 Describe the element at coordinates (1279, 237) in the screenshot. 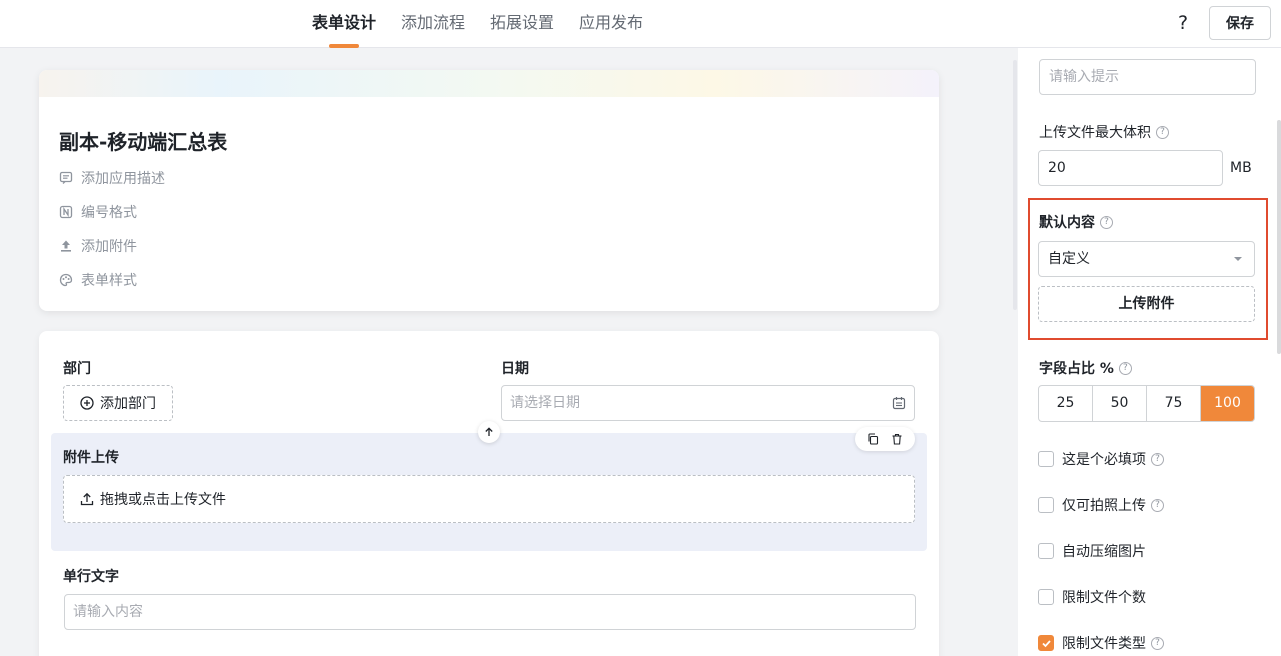

I see `panel-scrollbar` at that location.